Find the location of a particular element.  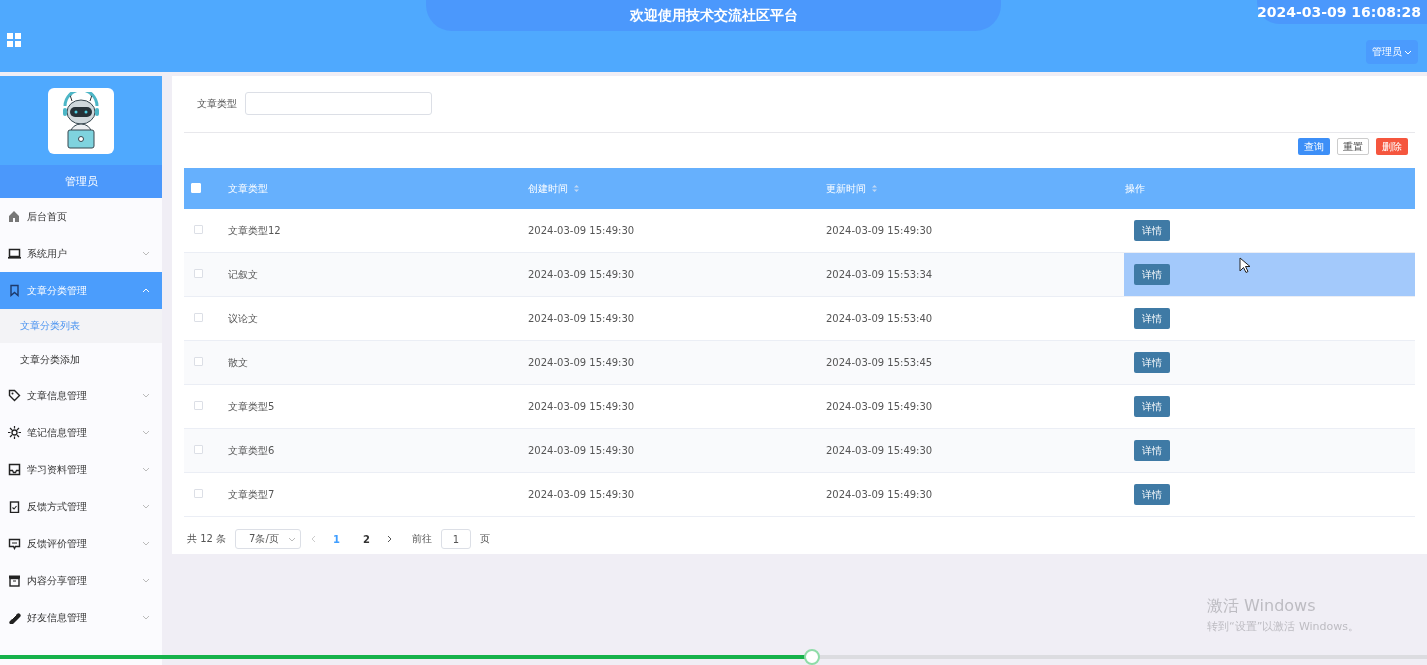

search-field is located at coordinates (338, 103).